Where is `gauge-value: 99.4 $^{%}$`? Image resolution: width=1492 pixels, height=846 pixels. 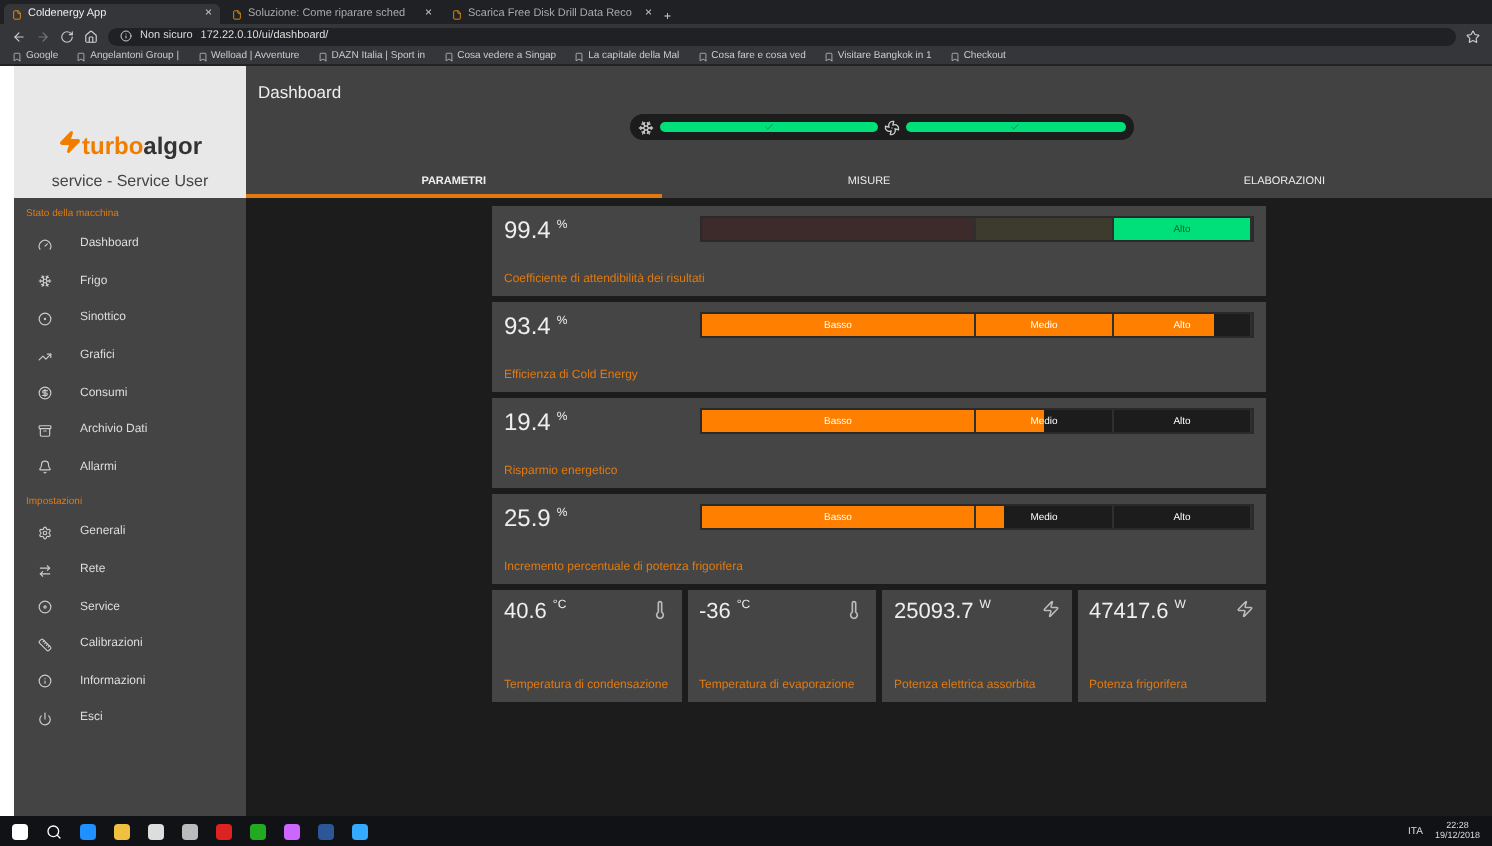
gauge-value: 99.4 $^{%}$ is located at coordinates (537, 230).